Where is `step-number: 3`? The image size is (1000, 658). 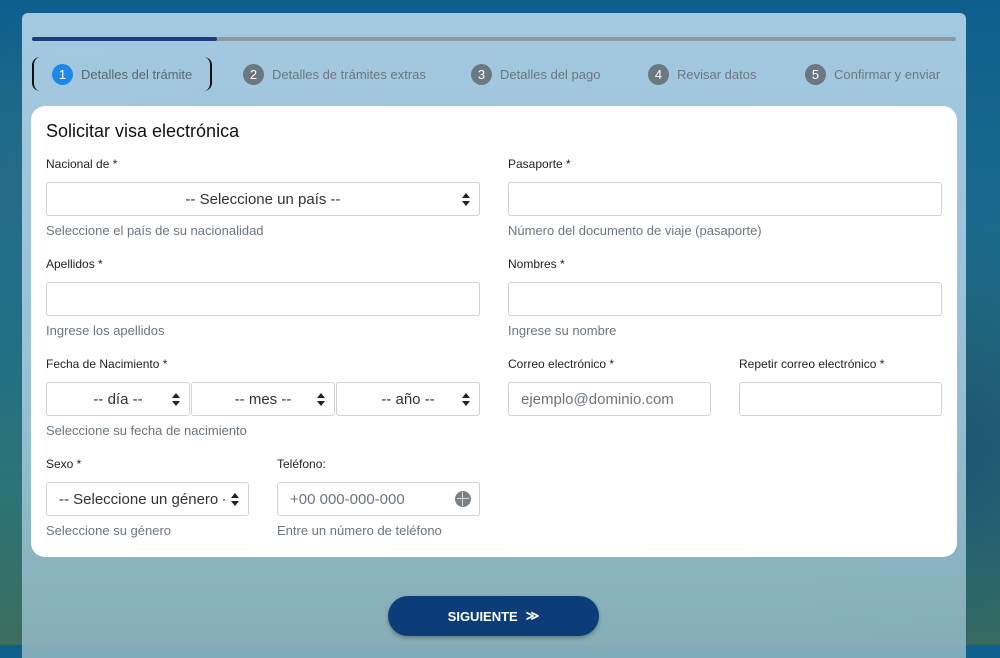
step-number: 3 is located at coordinates (481, 74).